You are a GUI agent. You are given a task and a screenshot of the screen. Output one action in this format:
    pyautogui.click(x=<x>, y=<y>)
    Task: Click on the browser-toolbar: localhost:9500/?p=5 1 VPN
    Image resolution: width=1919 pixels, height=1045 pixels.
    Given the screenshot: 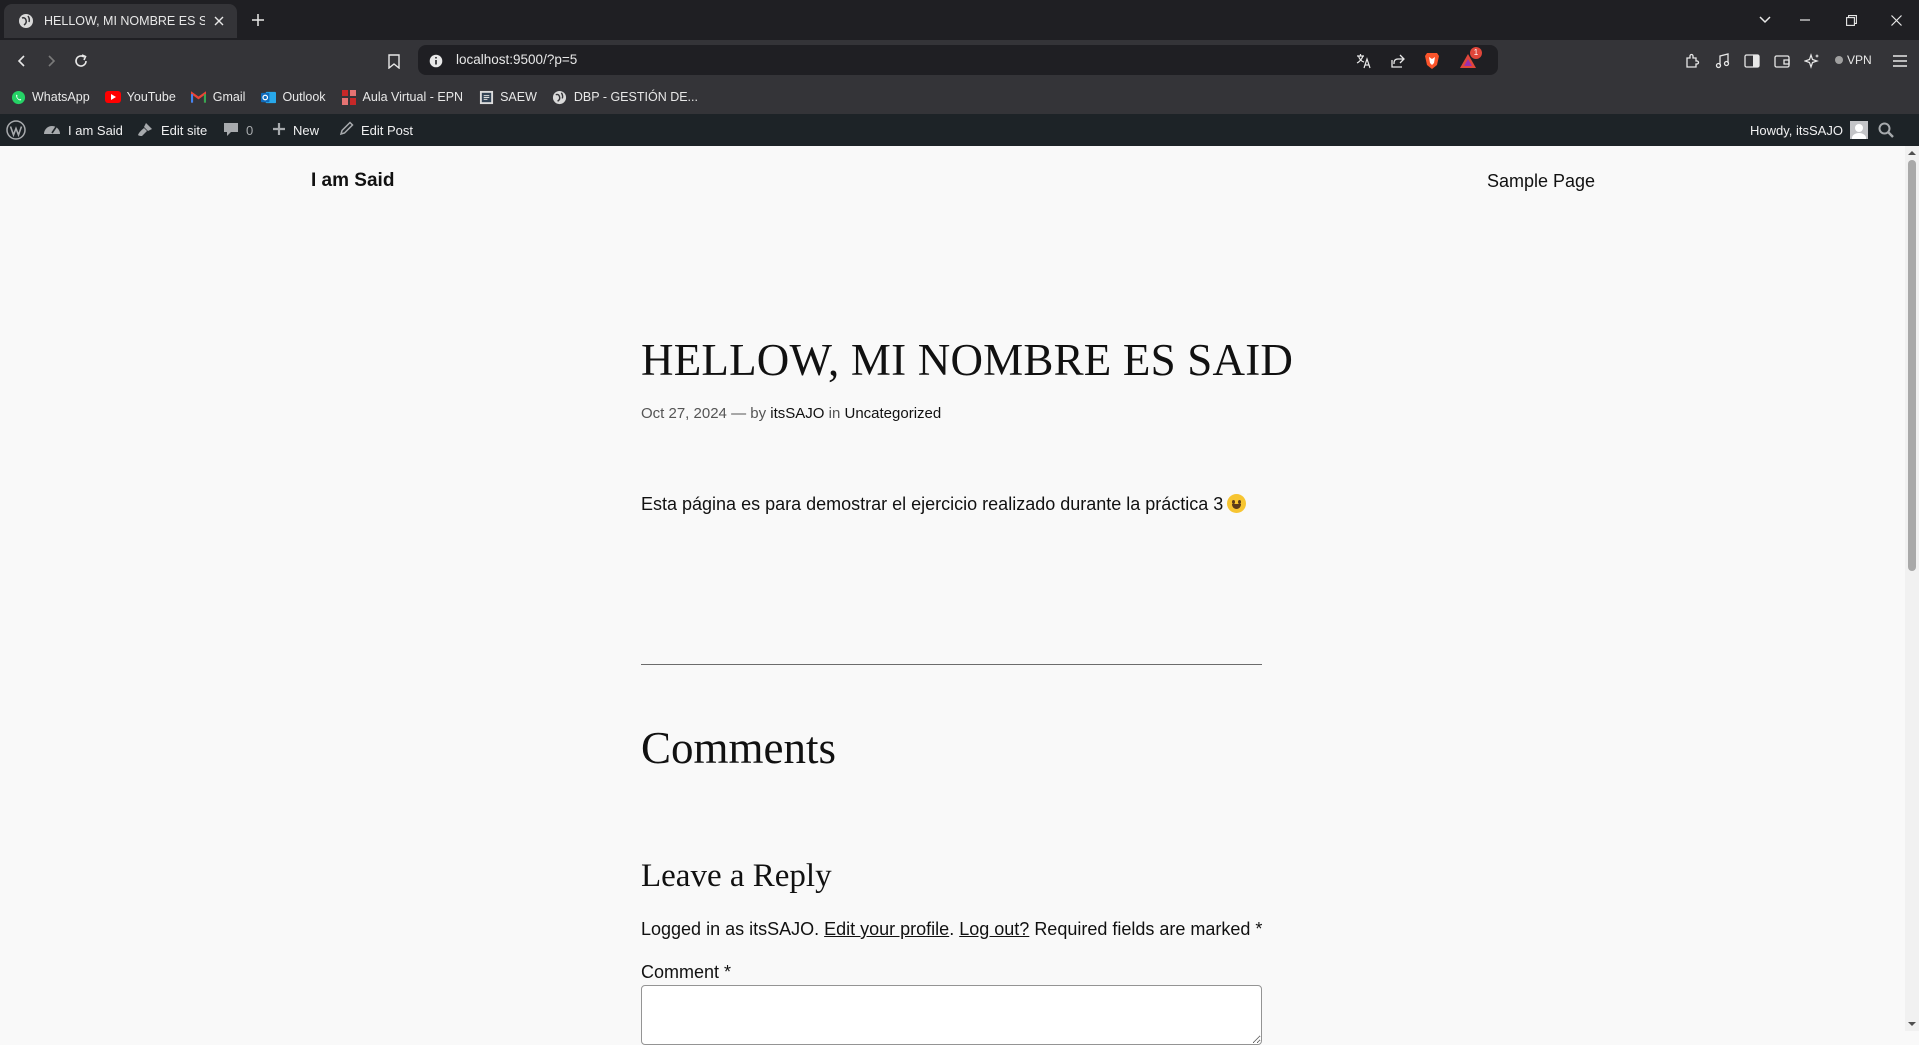 What is the action you would take?
    pyautogui.click(x=959, y=60)
    